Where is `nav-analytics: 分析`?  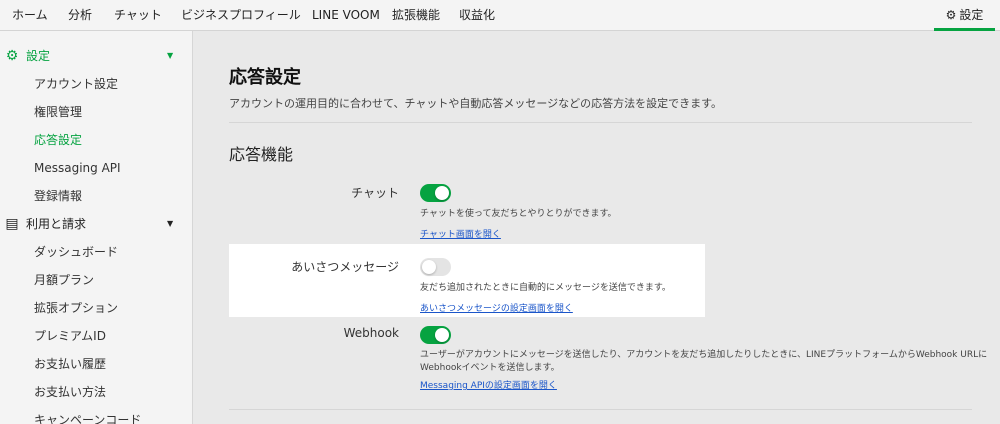 nav-analytics: 分析 is located at coordinates (80, 15).